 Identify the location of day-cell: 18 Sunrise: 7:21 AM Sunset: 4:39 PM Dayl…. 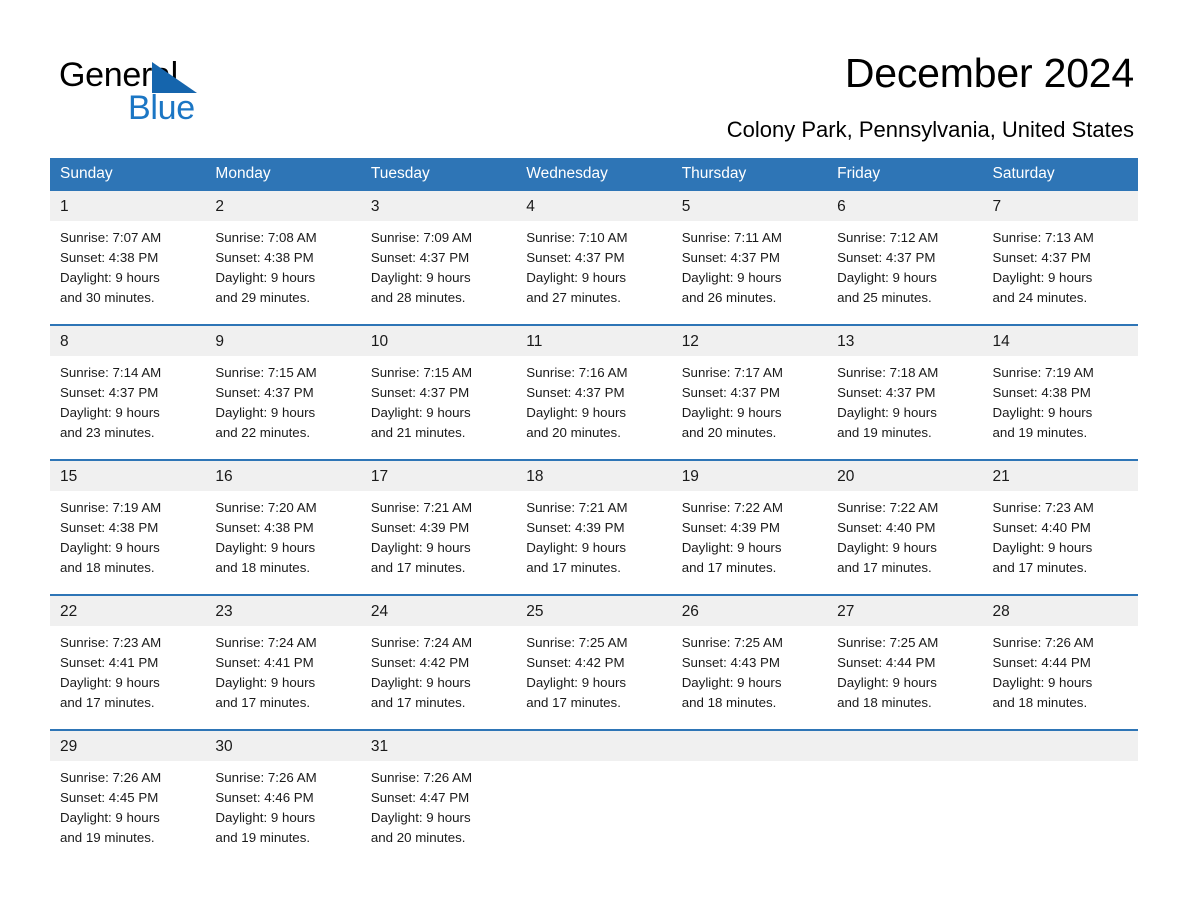
(594, 527).